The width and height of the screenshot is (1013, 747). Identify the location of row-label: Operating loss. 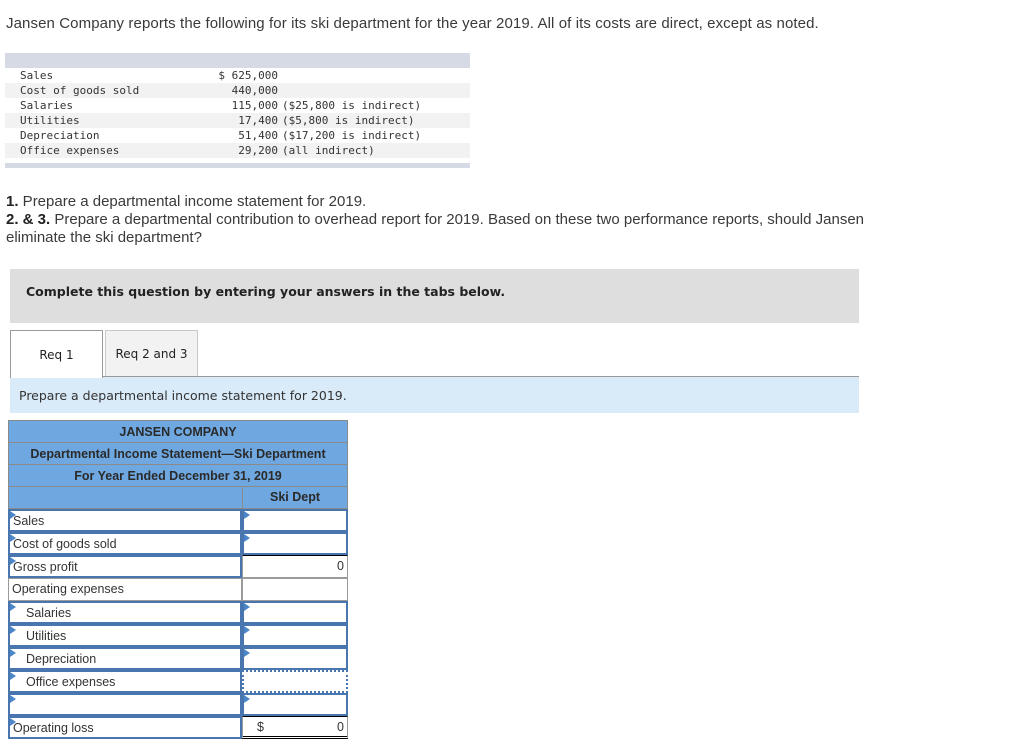
(53, 728).